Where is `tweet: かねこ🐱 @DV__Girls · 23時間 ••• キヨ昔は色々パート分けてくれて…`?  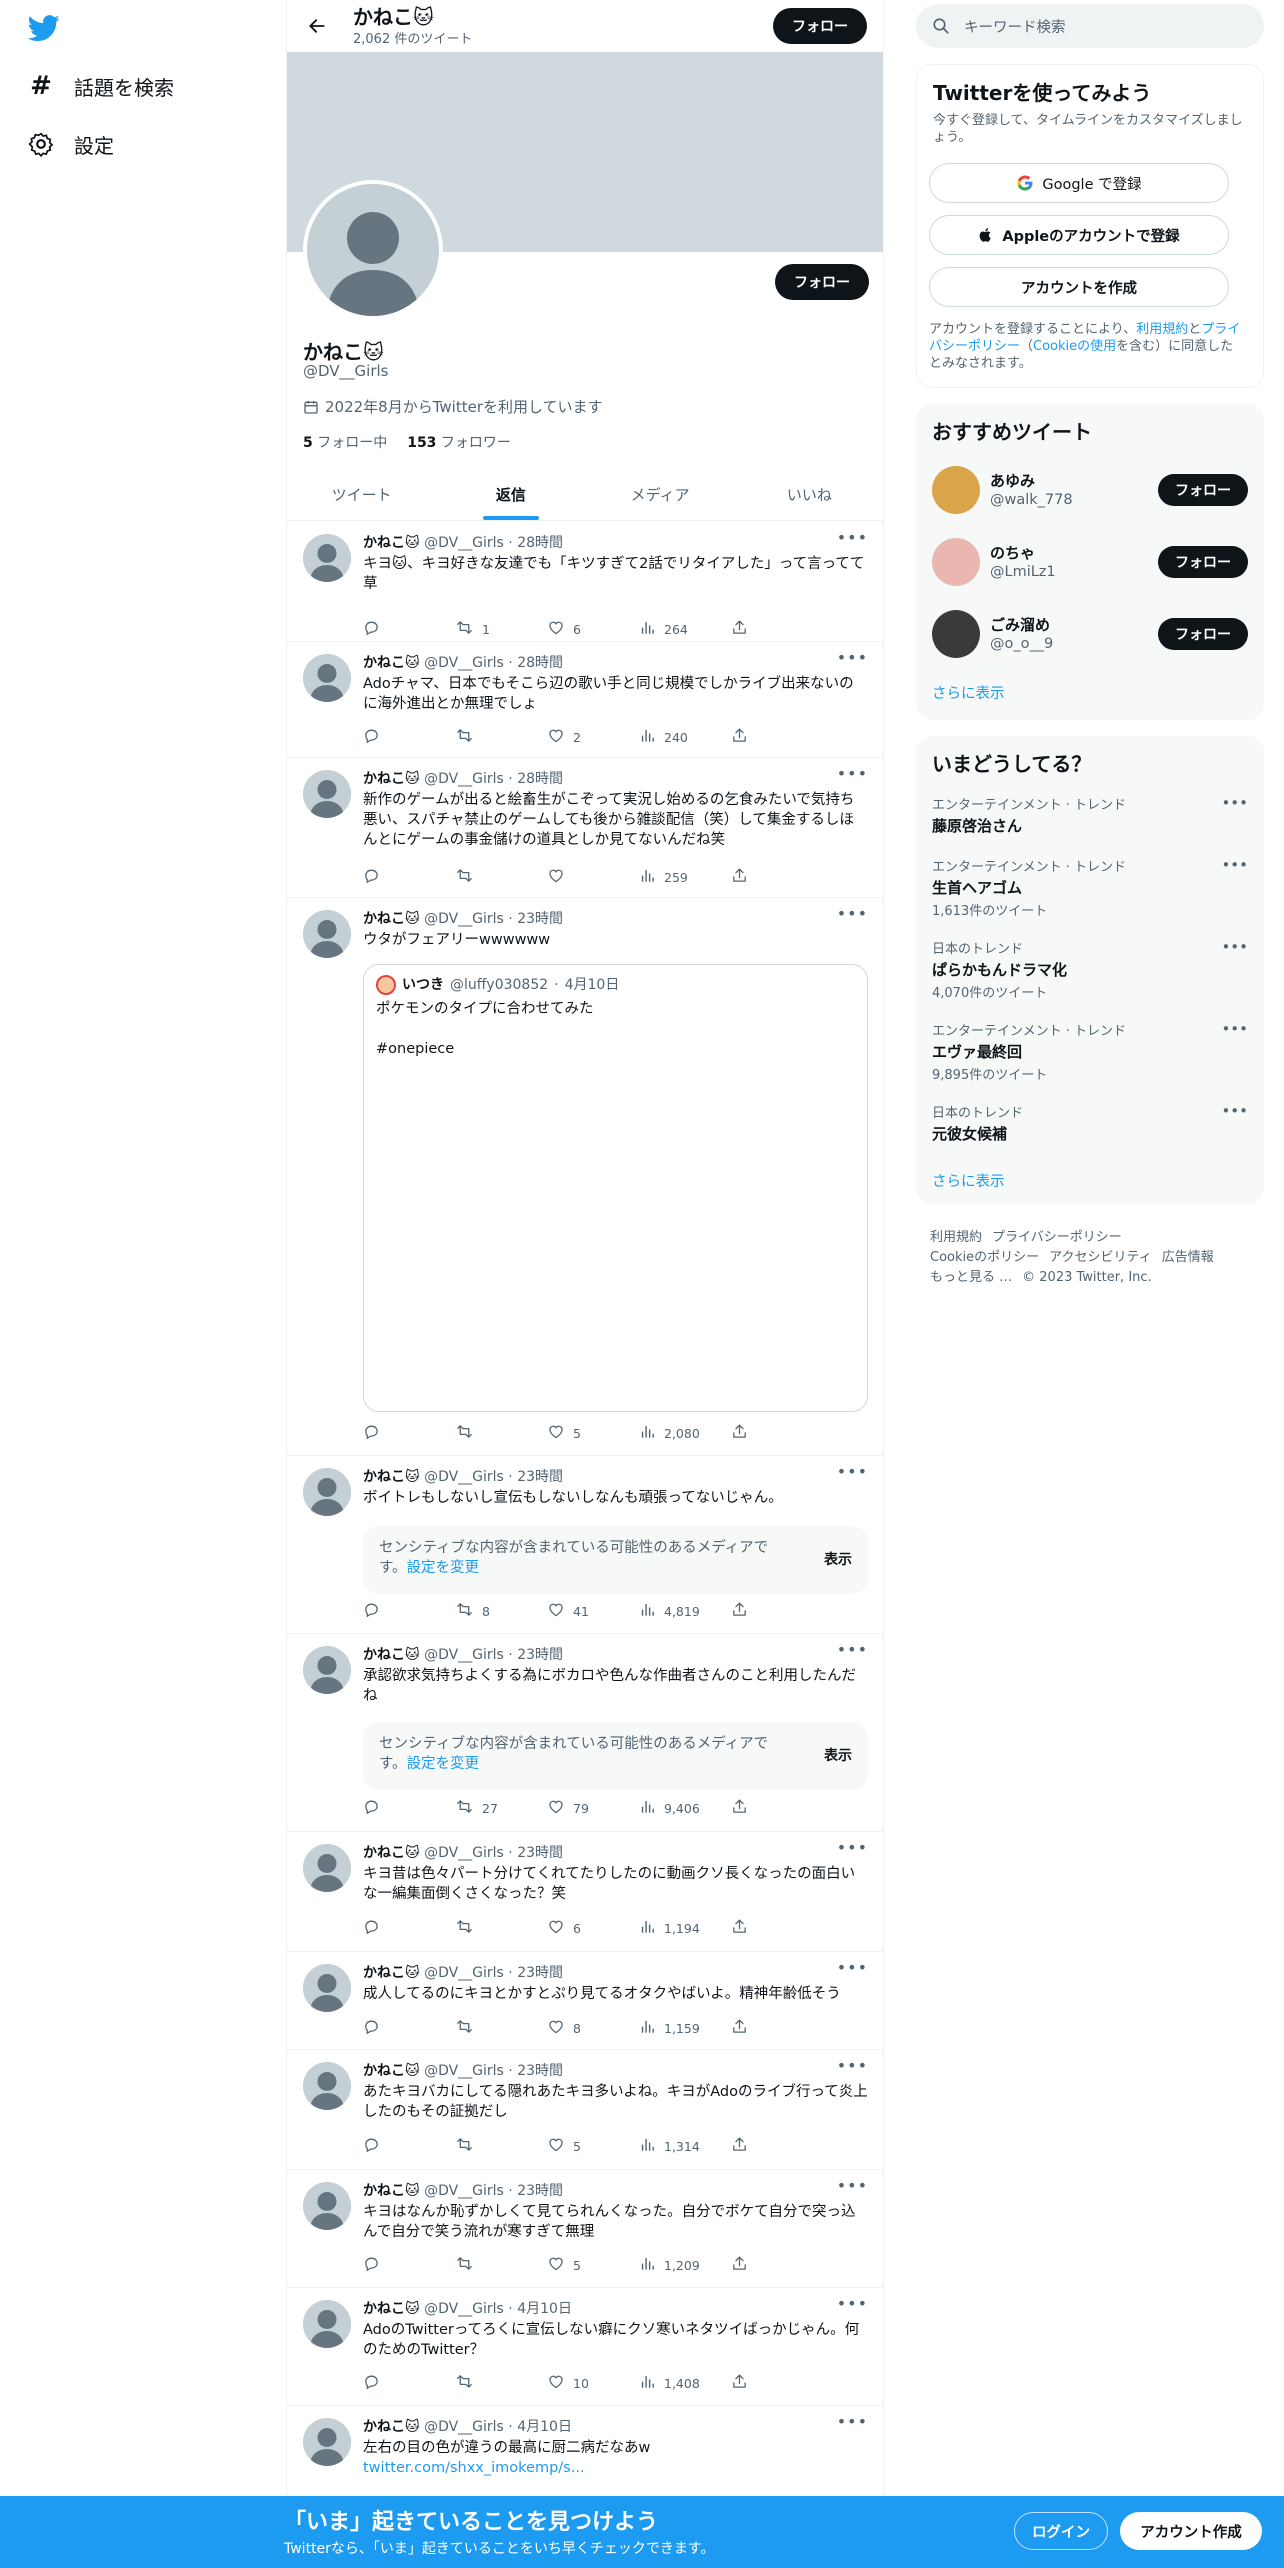
tweet: かねこ🐱 @DV__Girls · 23時間 ••• キヨ昔は色々パート分けてくれて… is located at coordinates (585, 1892).